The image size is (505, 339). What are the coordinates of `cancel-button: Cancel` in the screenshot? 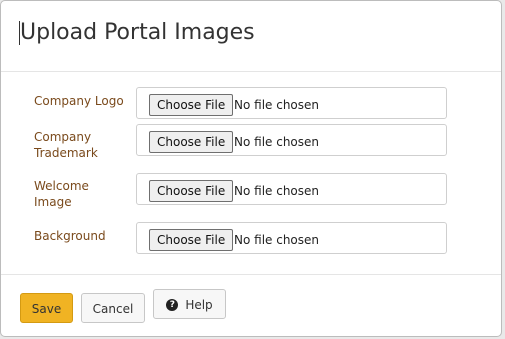 It's located at (113, 308).